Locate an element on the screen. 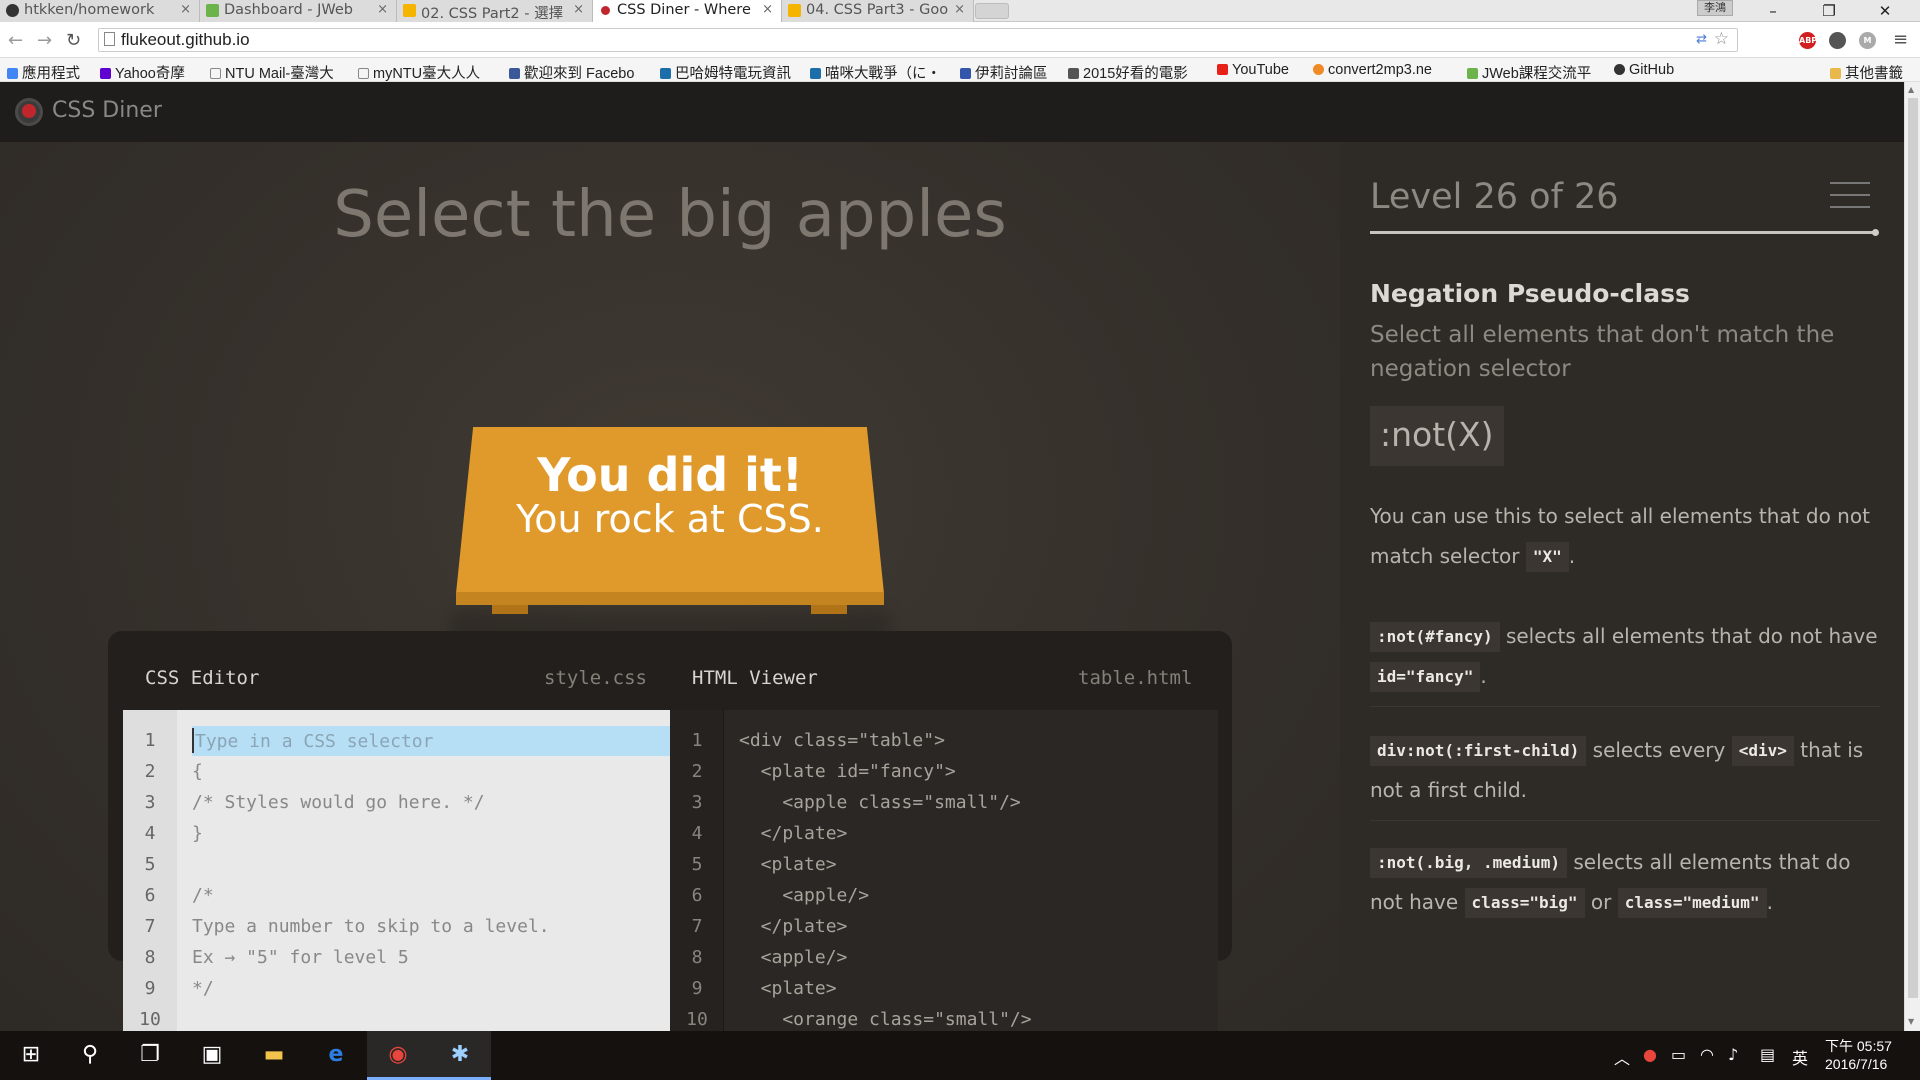 The width and height of the screenshot is (1920, 1080). hamburger-menu-icon is located at coordinates (1850, 196).